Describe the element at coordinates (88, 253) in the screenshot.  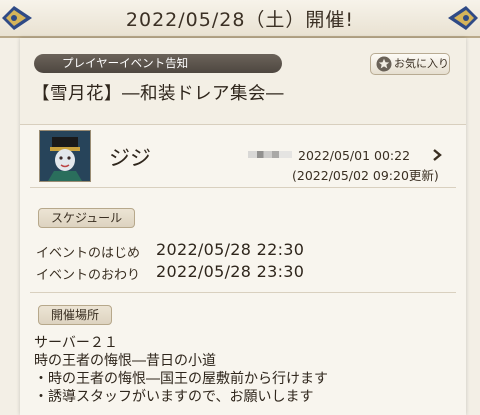
I see `start-label: イベントのはじめ` at that location.